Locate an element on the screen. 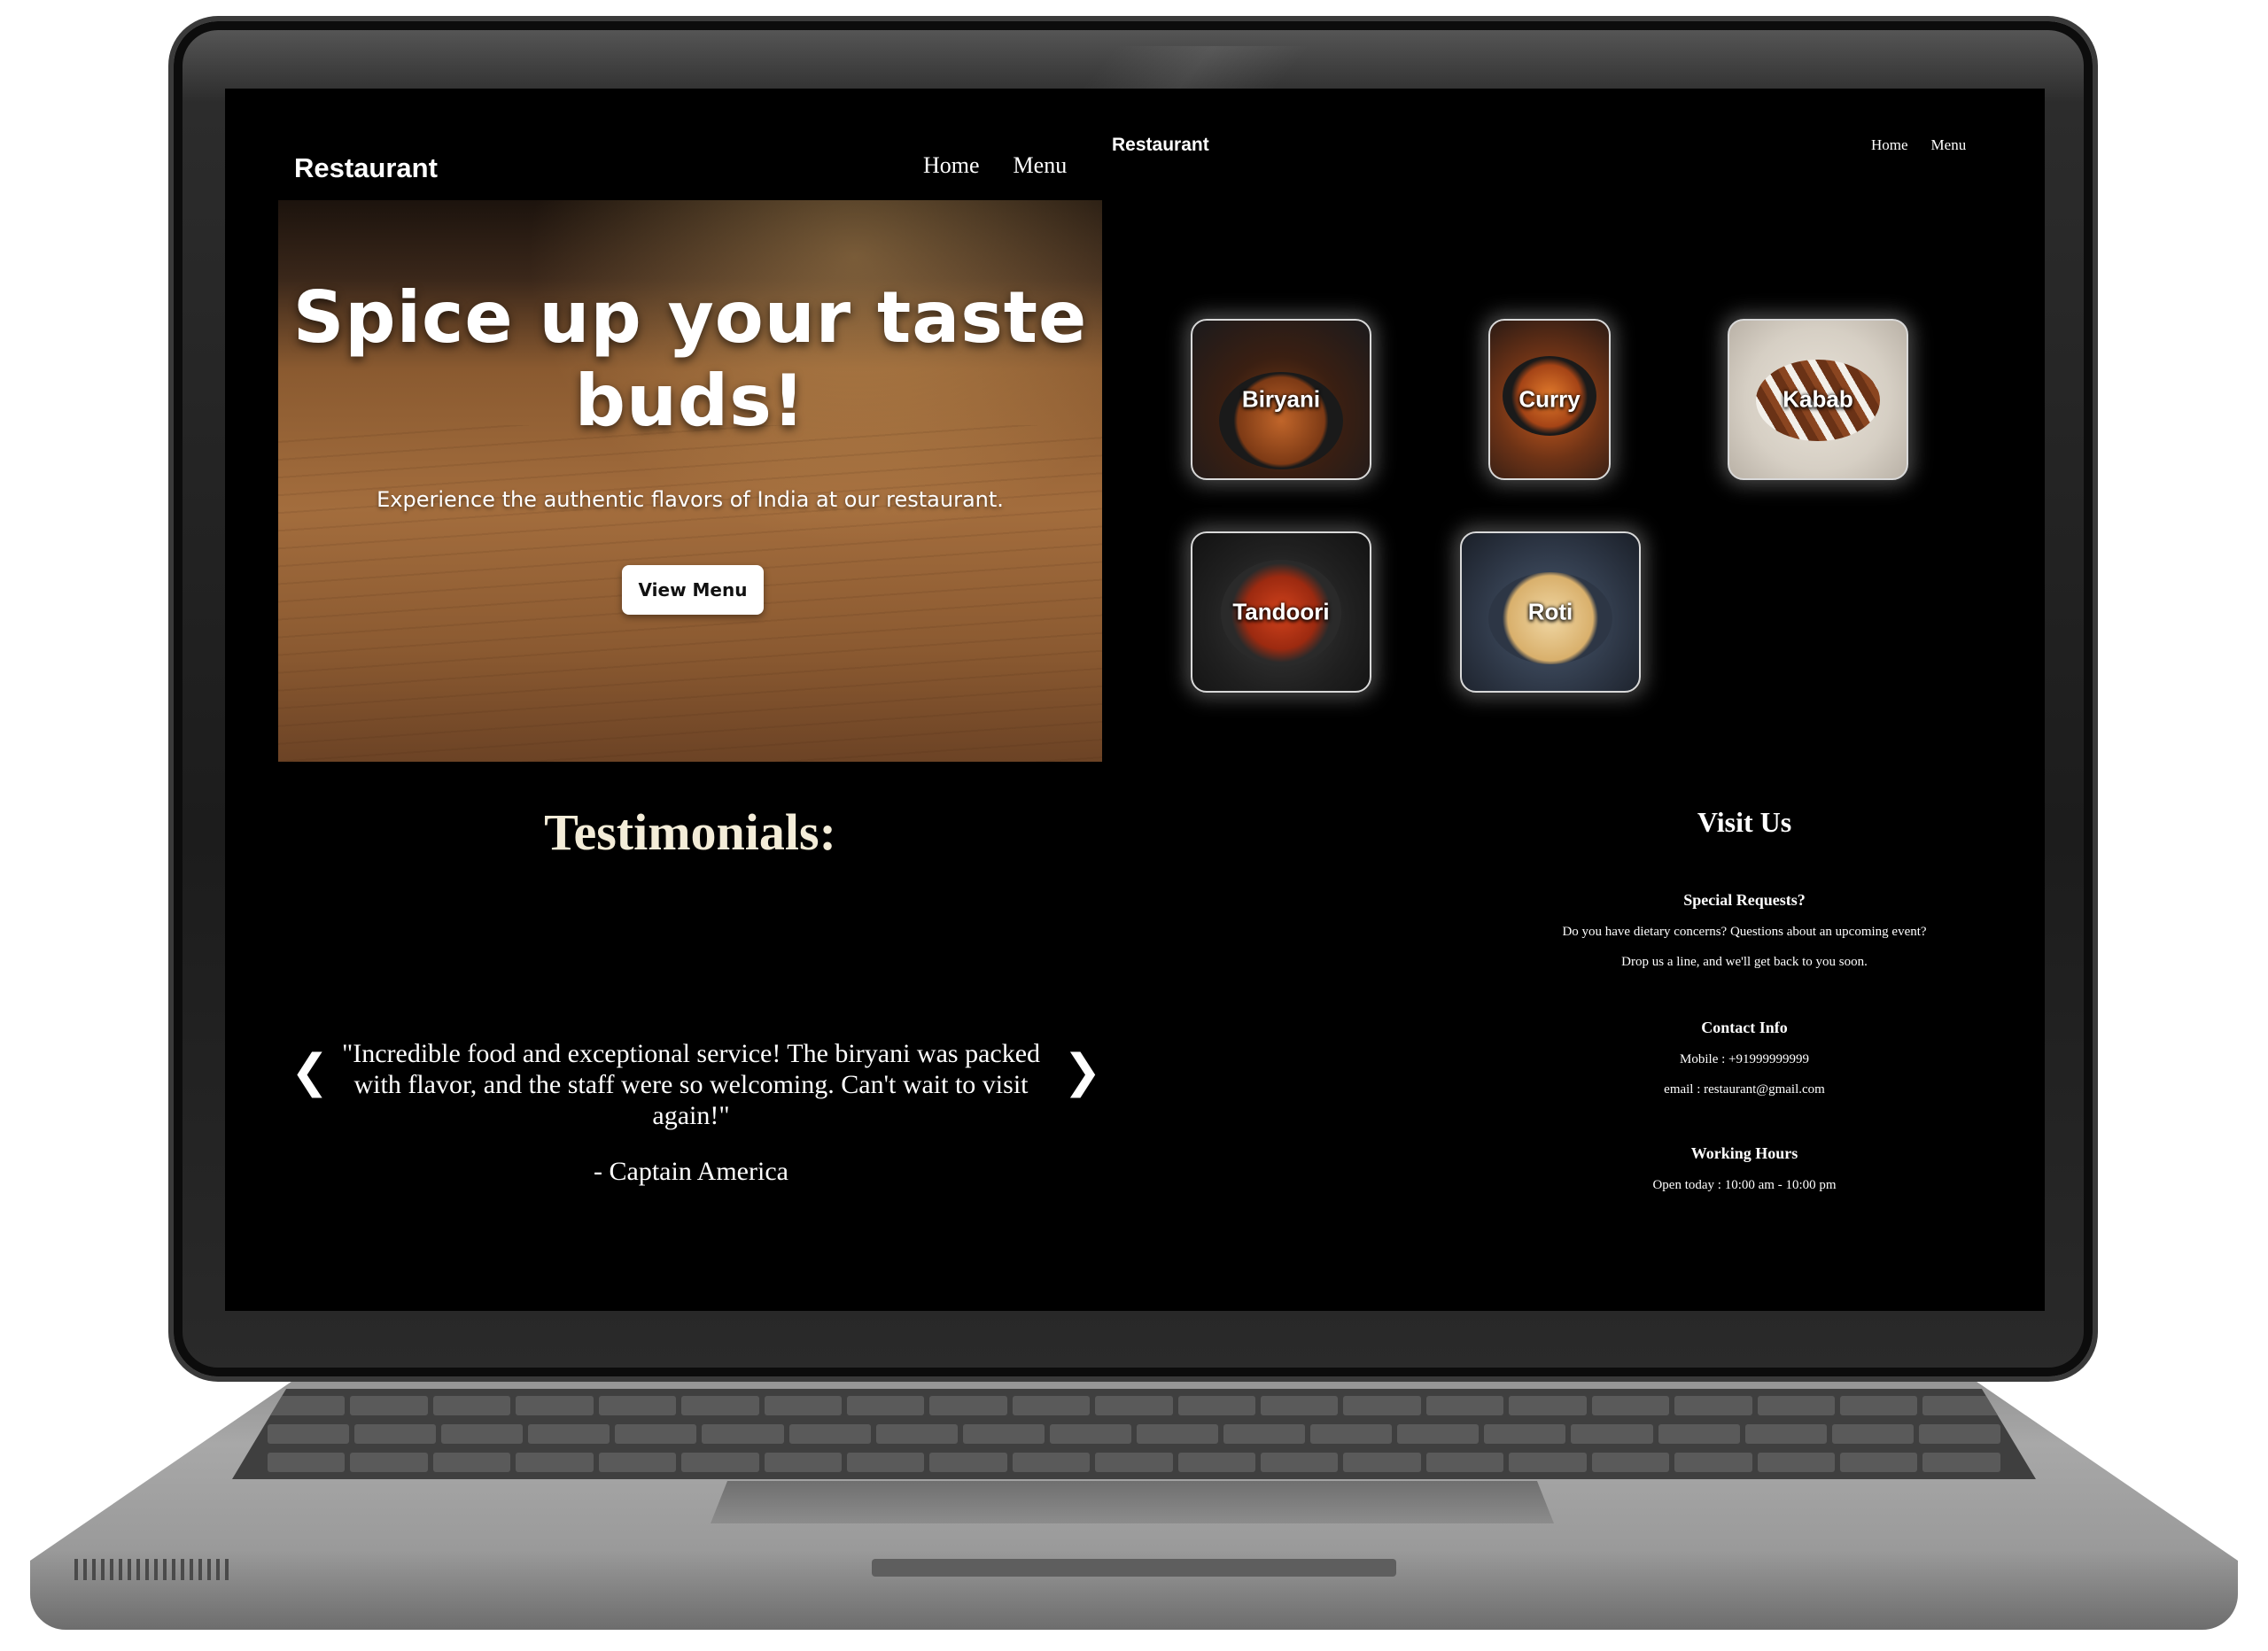 Image resolution: width=2268 pixels, height=1651 pixels. left-nav: Home Menu is located at coordinates (995, 165).